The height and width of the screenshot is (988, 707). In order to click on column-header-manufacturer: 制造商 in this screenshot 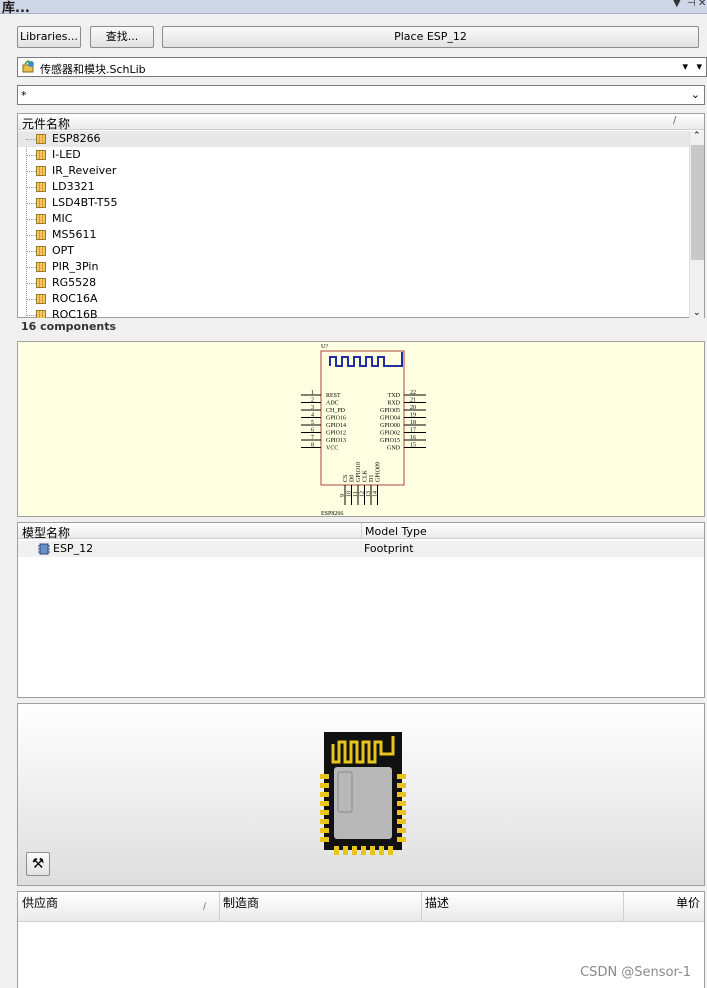, I will do `click(241, 902)`.